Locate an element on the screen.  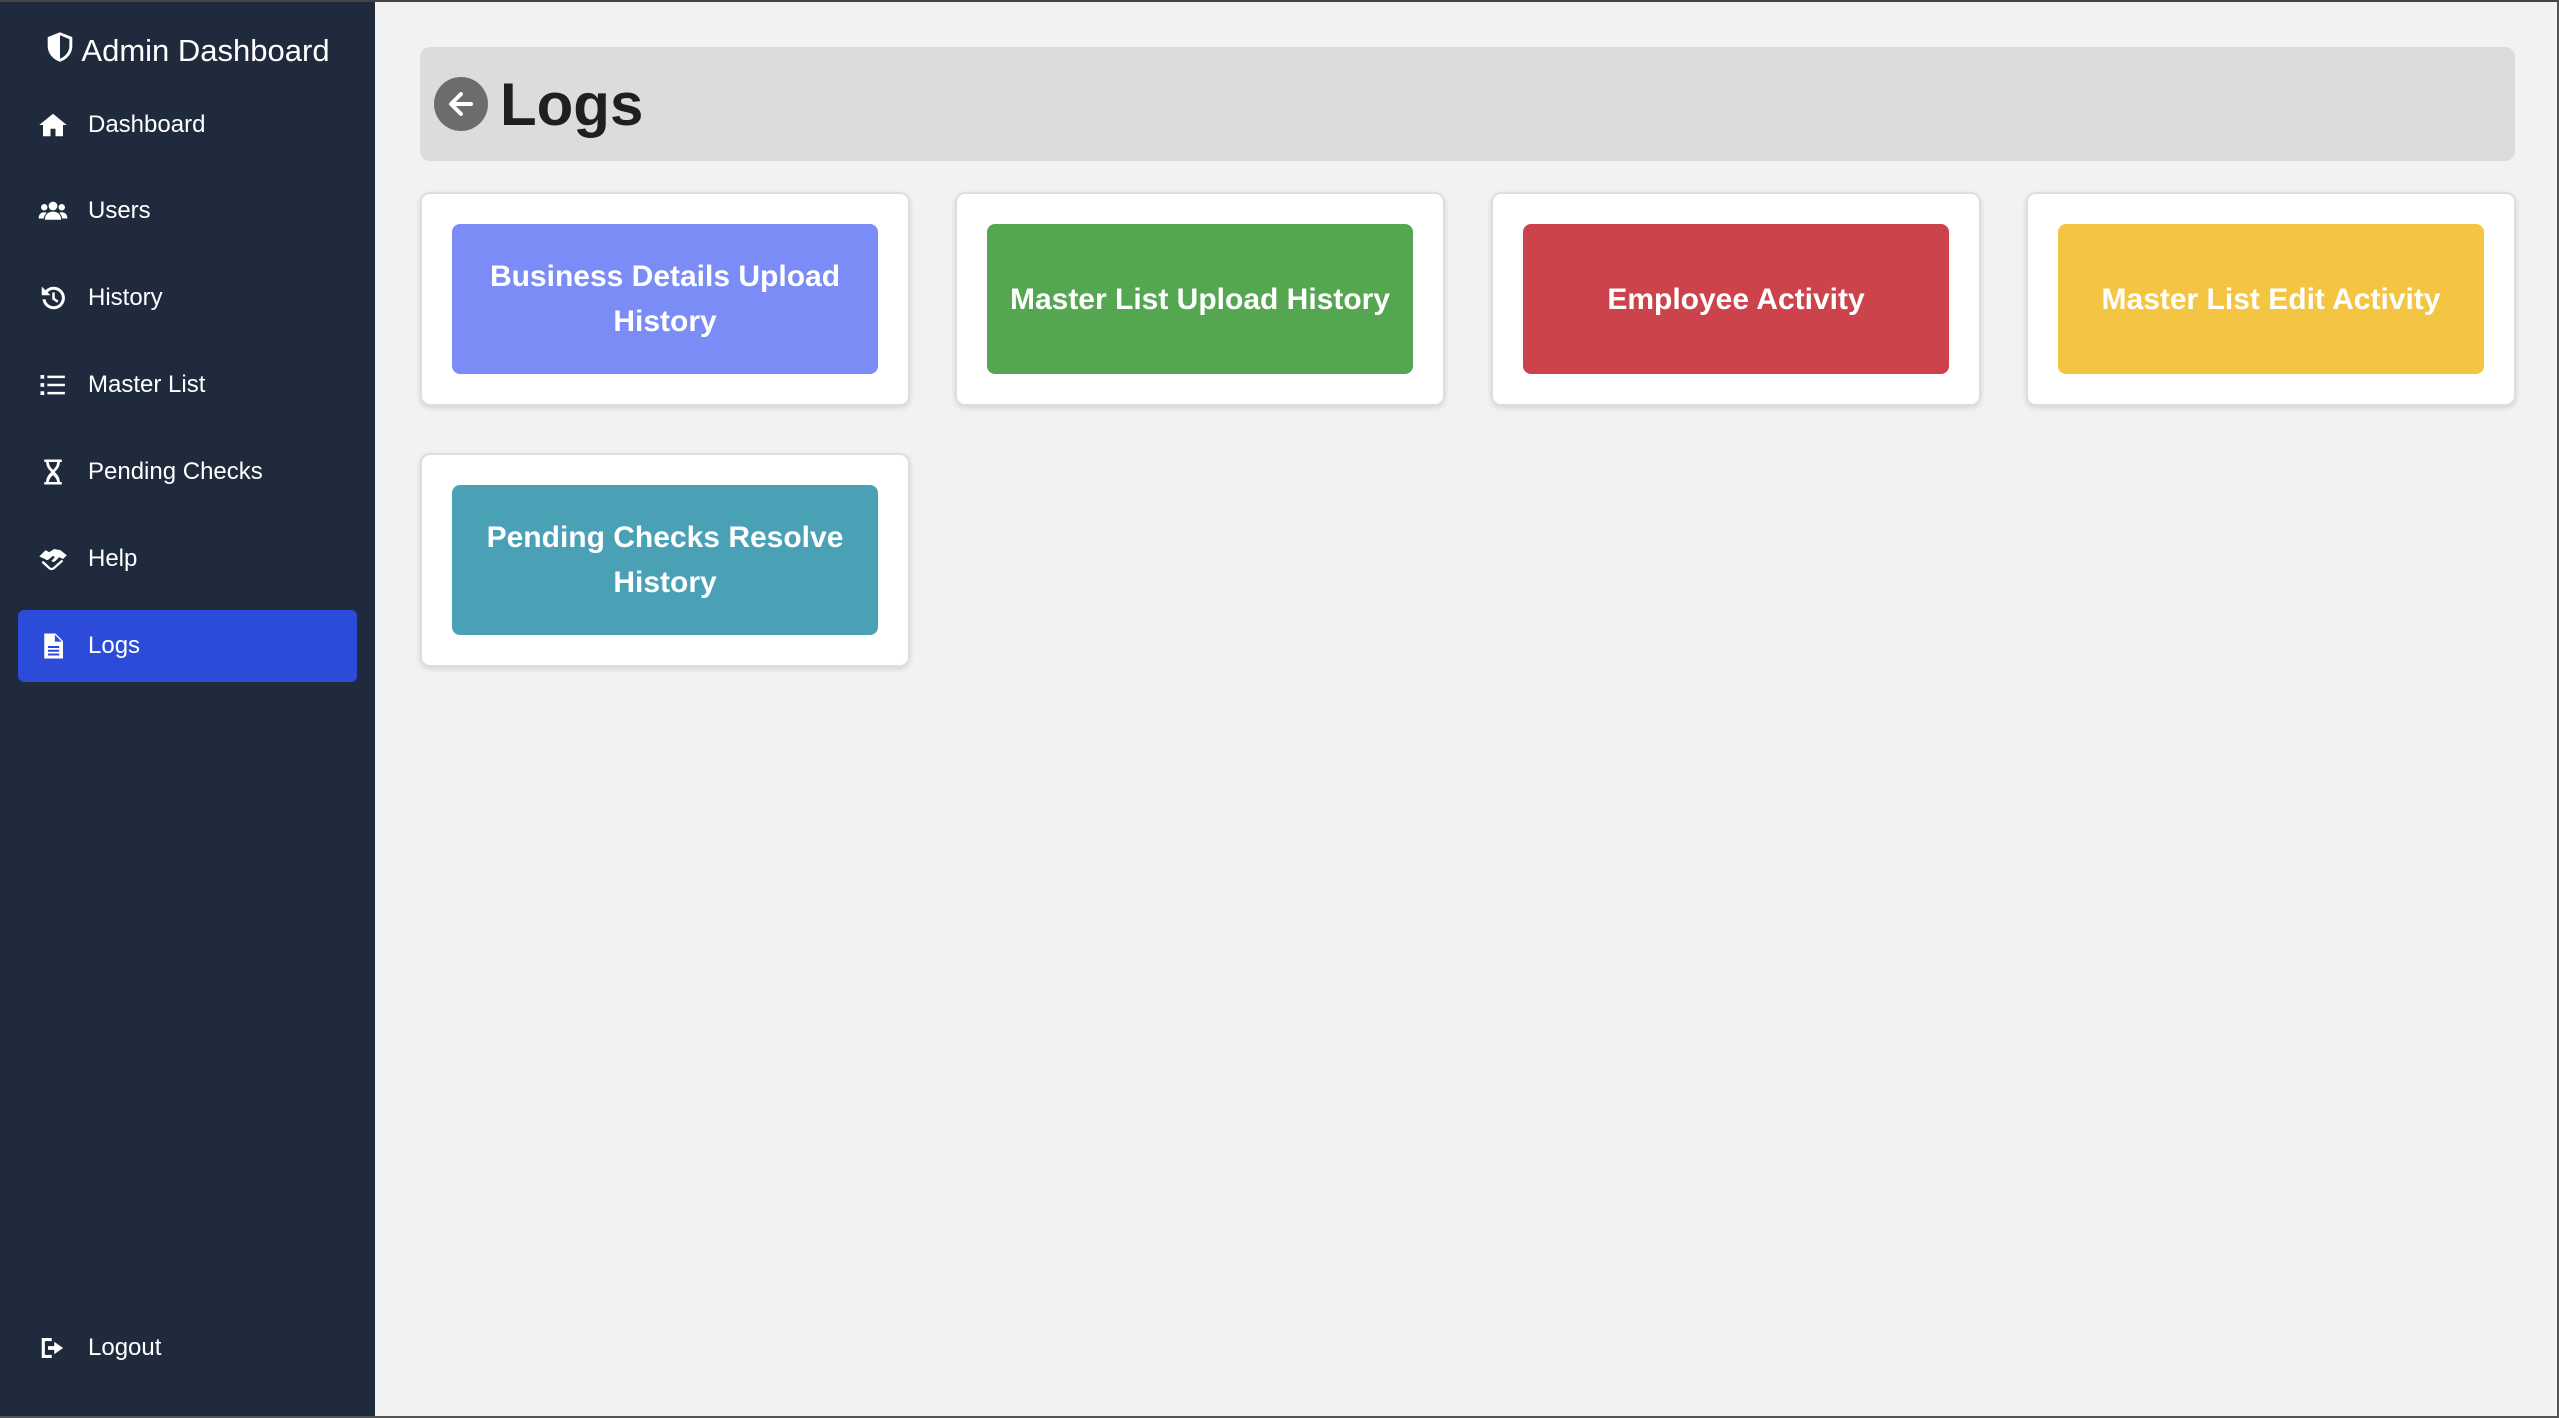
sidebar-item-users: Users is located at coordinates (187, 211).